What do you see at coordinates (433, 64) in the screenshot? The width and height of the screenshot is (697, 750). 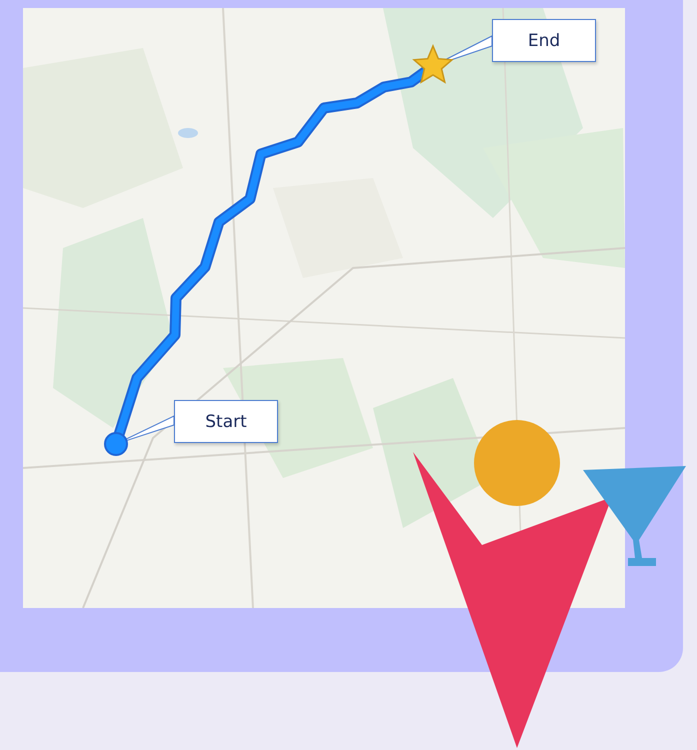 I see `star-icon` at bounding box center [433, 64].